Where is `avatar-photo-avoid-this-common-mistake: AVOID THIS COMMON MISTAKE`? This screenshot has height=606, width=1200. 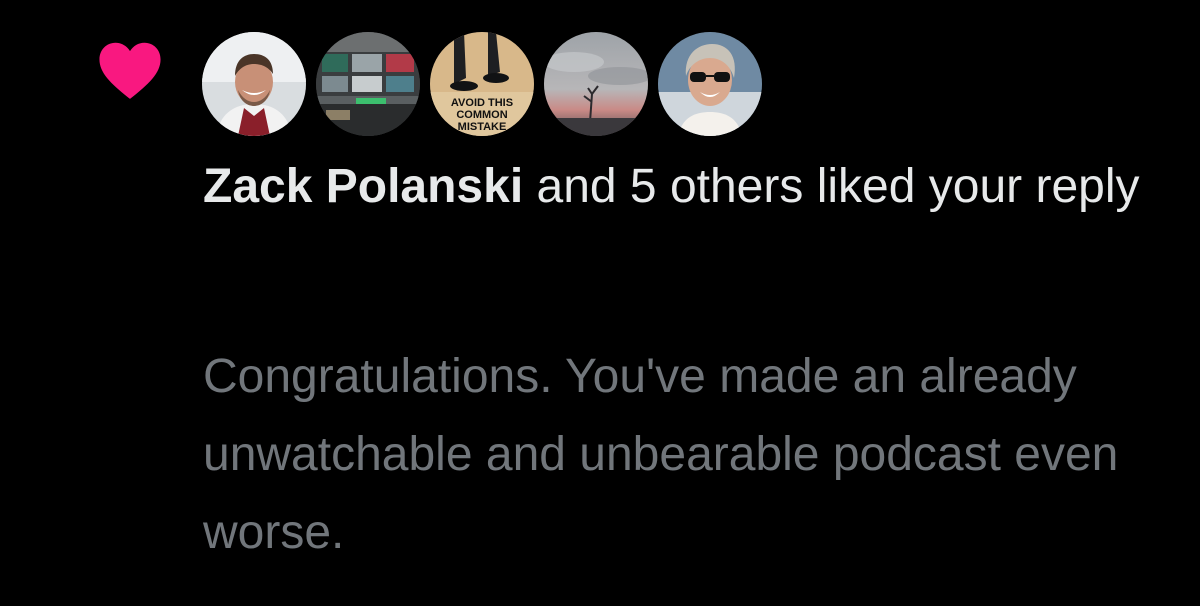
avatar-photo-avoid-this-common-mistake: AVOID THIS COMMON MISTAKE is located at coordinates (482, 84).